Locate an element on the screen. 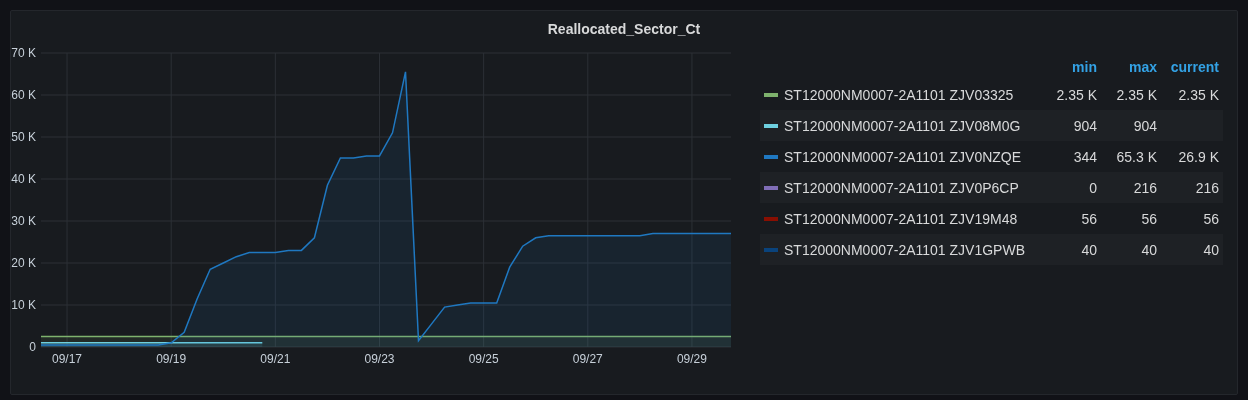 The width and height of the screenshot is (1248, 400). min-value: 904 is located at coordinates (1085, 125).